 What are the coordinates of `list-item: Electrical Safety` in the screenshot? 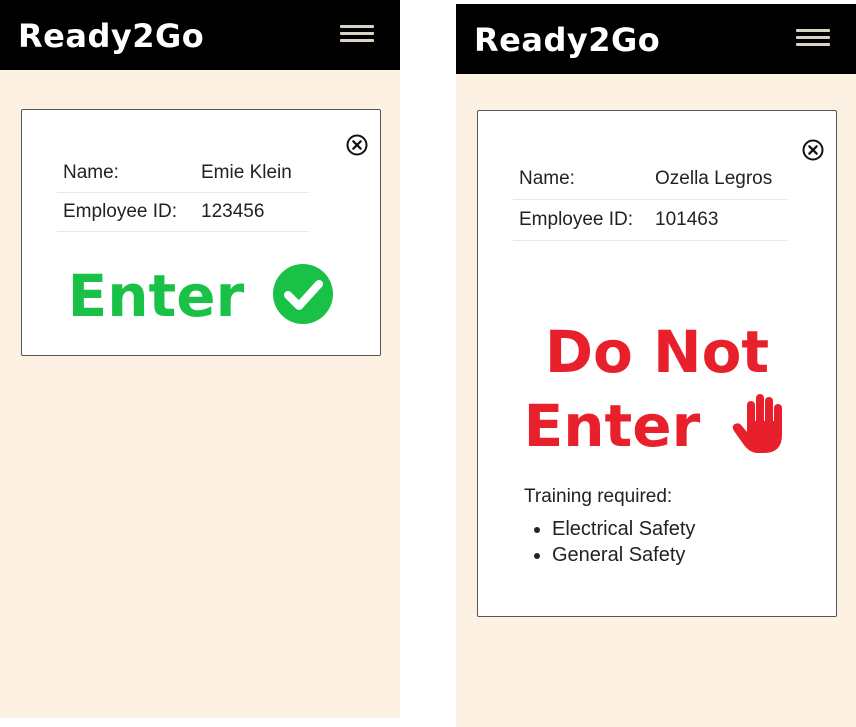 It's located at (623, 529).